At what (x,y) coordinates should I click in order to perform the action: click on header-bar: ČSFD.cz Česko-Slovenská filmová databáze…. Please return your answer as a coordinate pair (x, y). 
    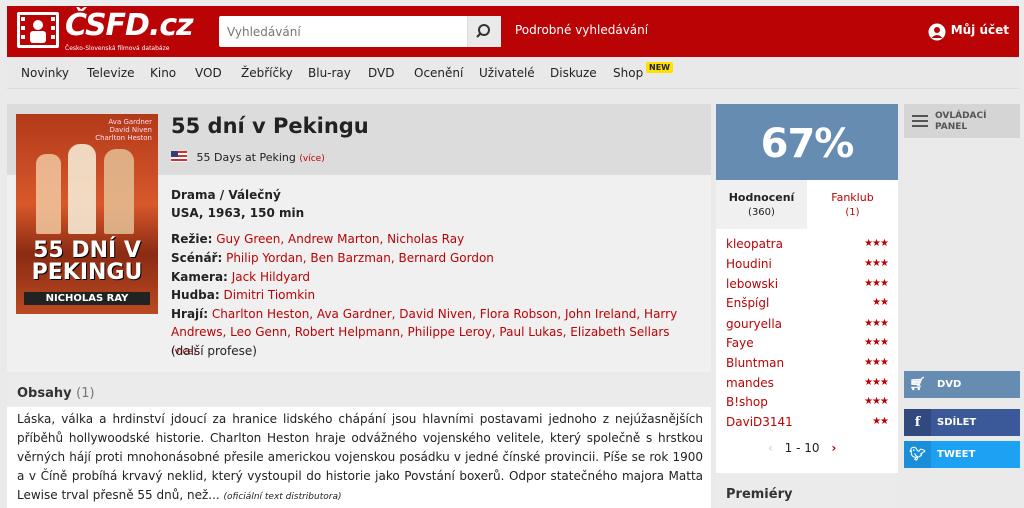
    Looking at the image, I should click on (513, 31).